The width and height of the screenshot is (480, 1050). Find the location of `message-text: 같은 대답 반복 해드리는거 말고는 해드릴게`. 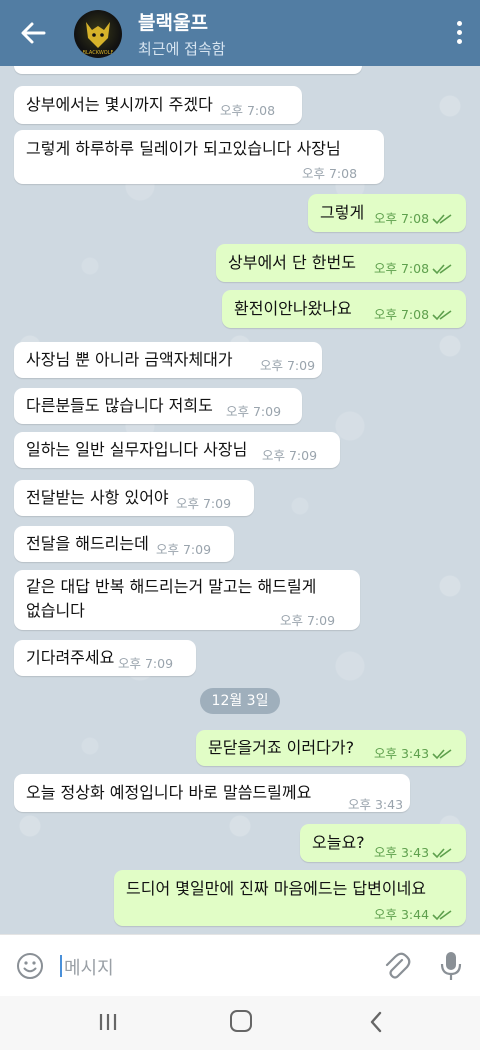

message-text: 같은 대답 반복 해드리는거 말고는 해드릴게 is located at coordinates (171, 586).